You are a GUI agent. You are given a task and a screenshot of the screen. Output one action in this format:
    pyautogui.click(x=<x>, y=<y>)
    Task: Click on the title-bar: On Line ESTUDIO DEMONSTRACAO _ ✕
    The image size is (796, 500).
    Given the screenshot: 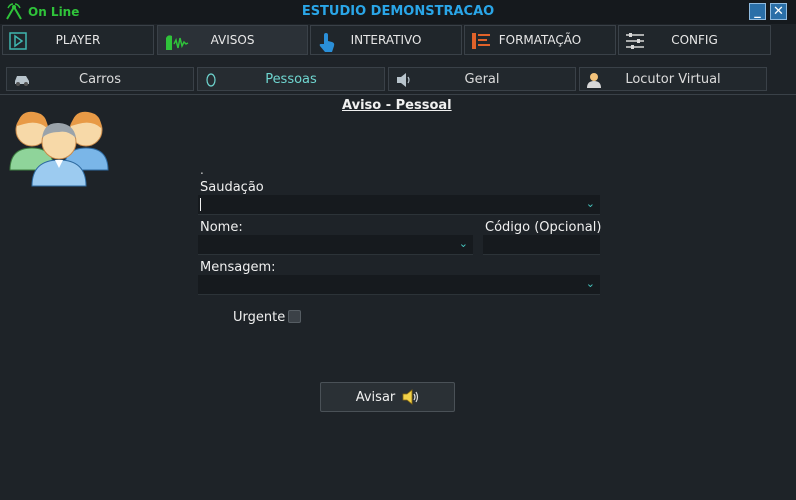 What is the action you would take?
    pyautogui.click(x=398, y=12)
    